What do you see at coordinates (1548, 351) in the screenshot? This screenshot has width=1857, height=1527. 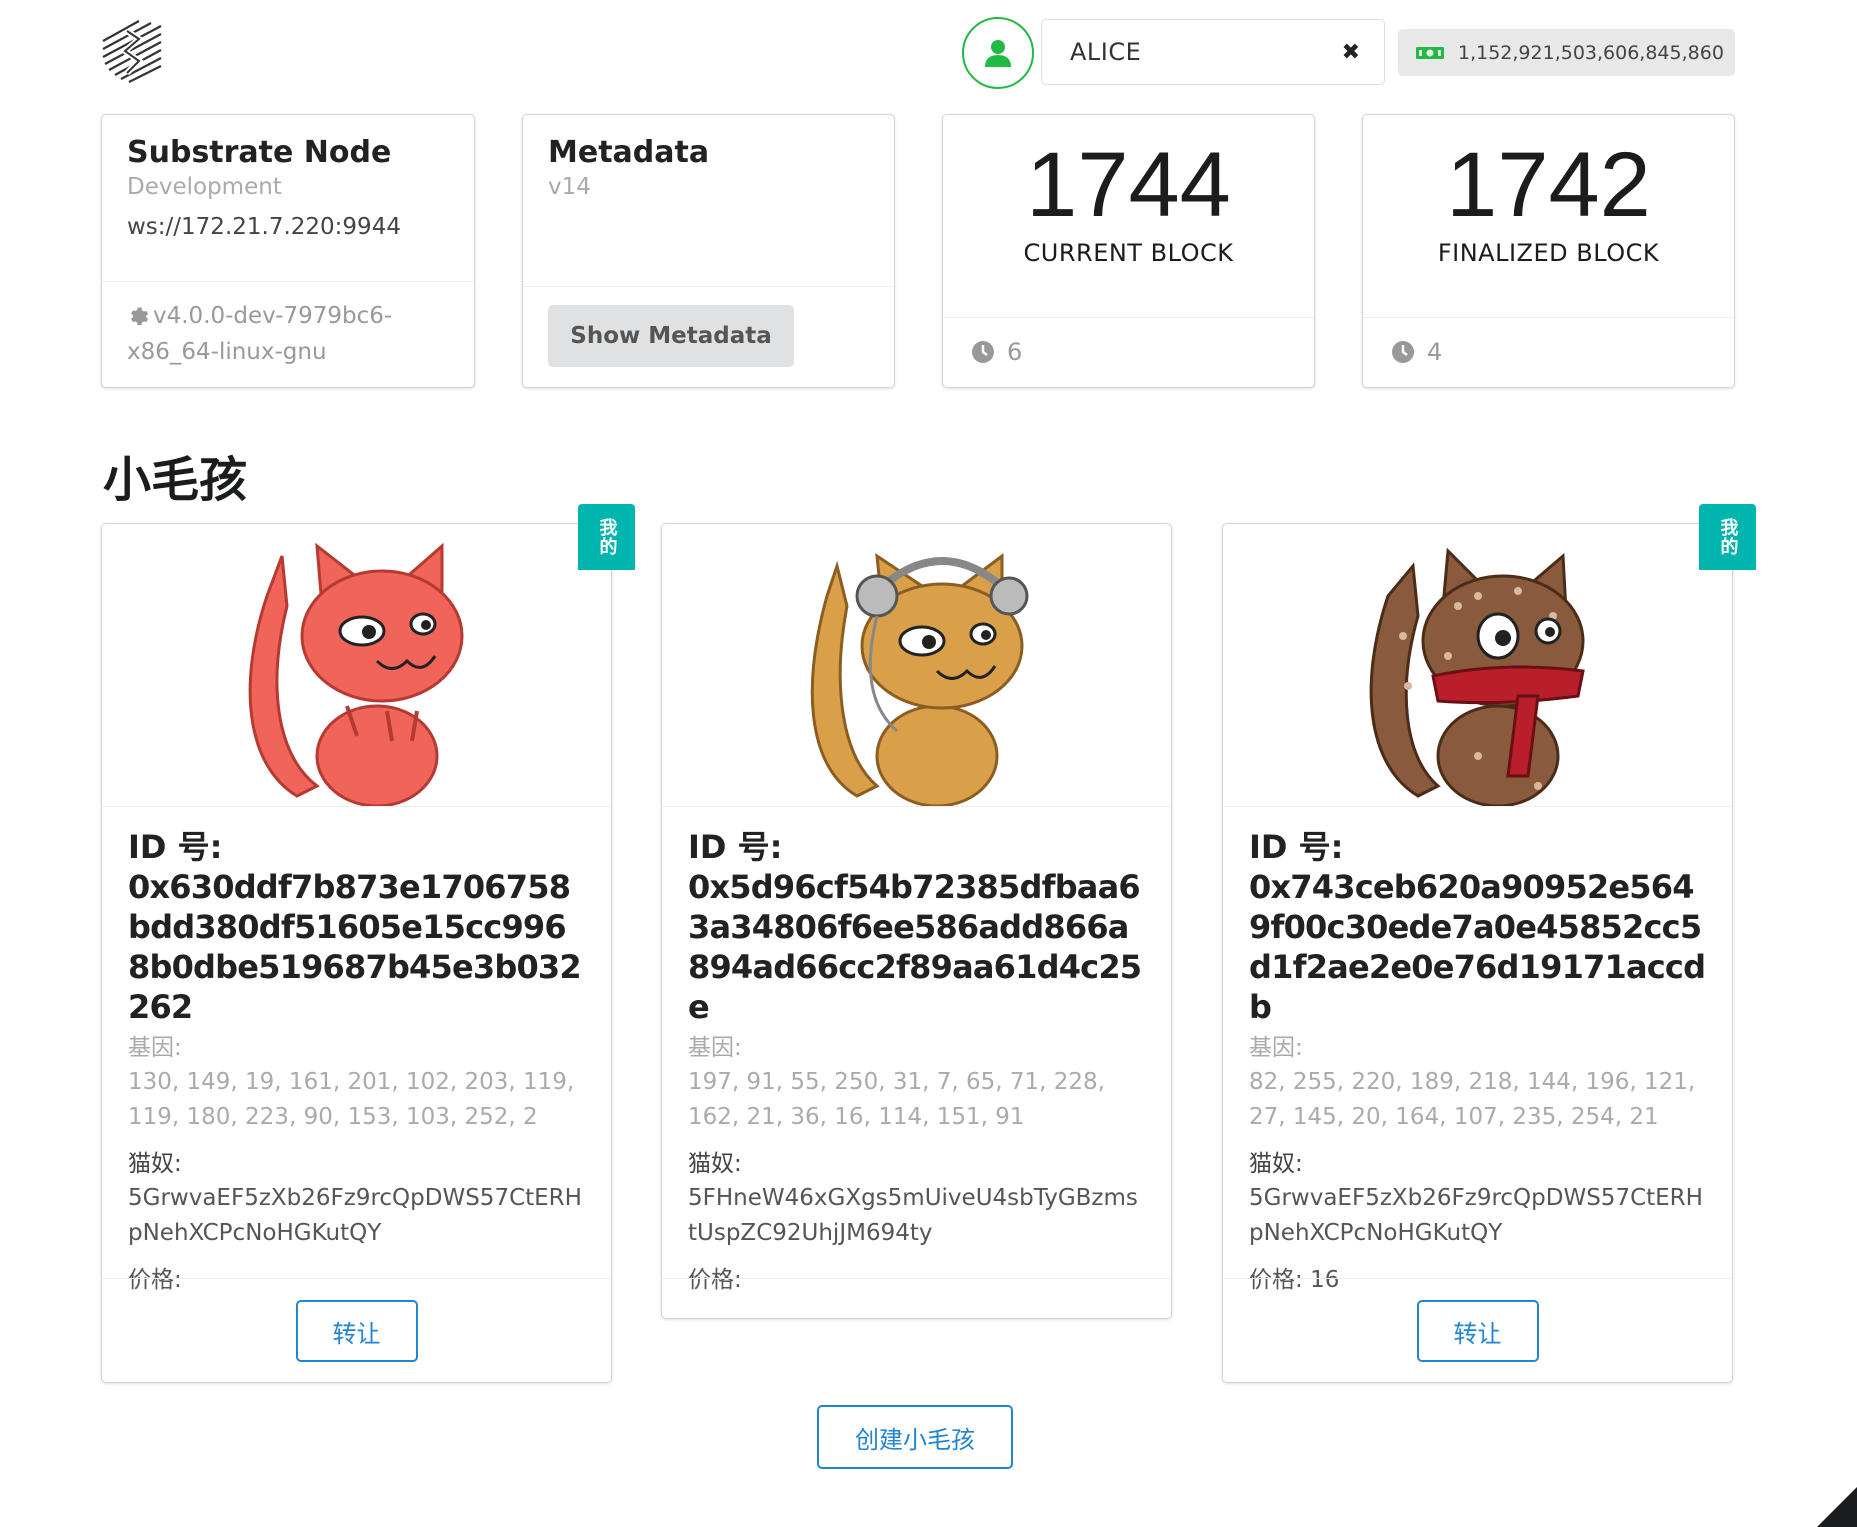 I see `finalized-block-timer-row: 4` at bounding box center [1548, 351].